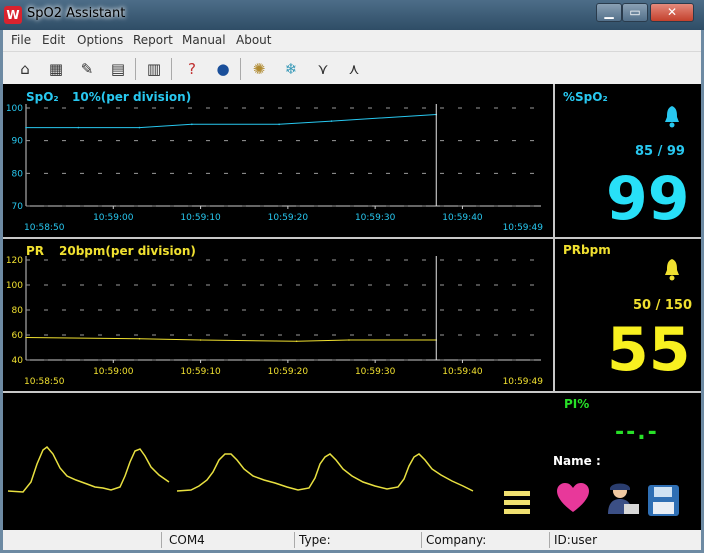 The height and width of the screenshot is (553, 704). What do you see at coordinates (672, 12) in the screenshot?
I see `close-button: ✕` at bounding box center [672, 12].